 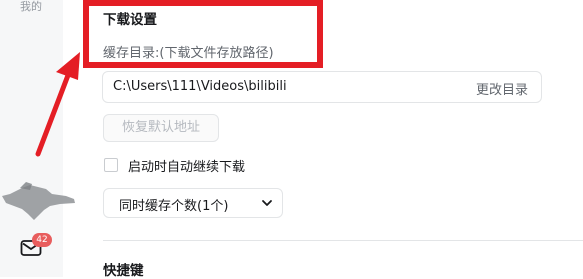 What do you see at coordinates (267, 203) in the screenshot?
I see `chevron-down-icon` at bounding box center [267, 203].